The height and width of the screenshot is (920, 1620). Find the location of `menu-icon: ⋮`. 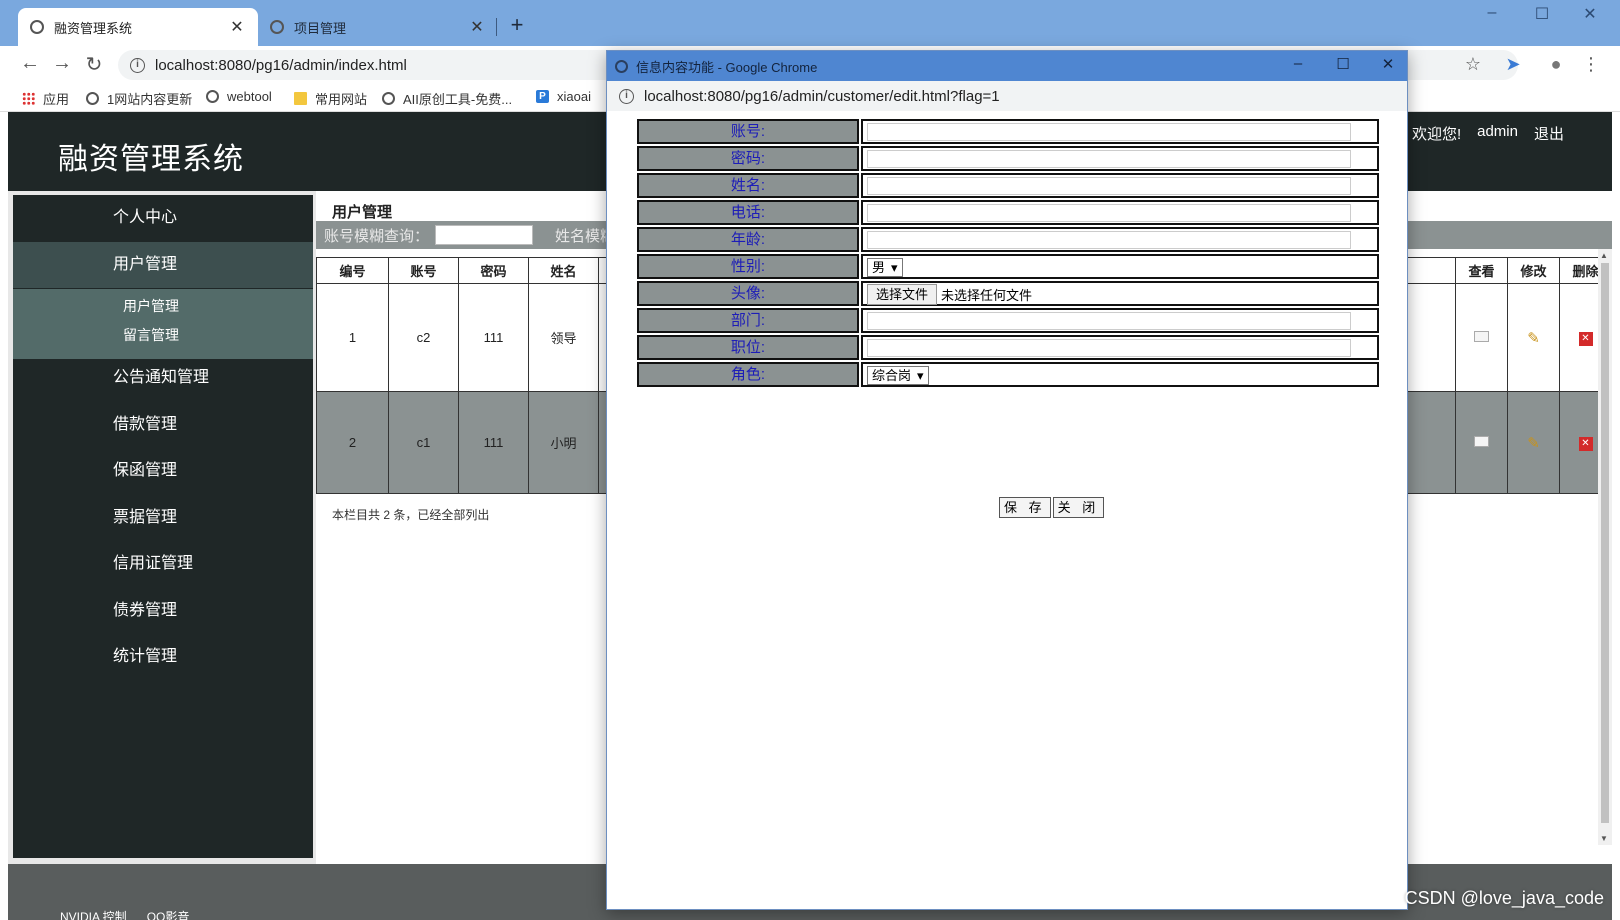

menu-icon: ⋮ is located at coordinates (1591, 64).